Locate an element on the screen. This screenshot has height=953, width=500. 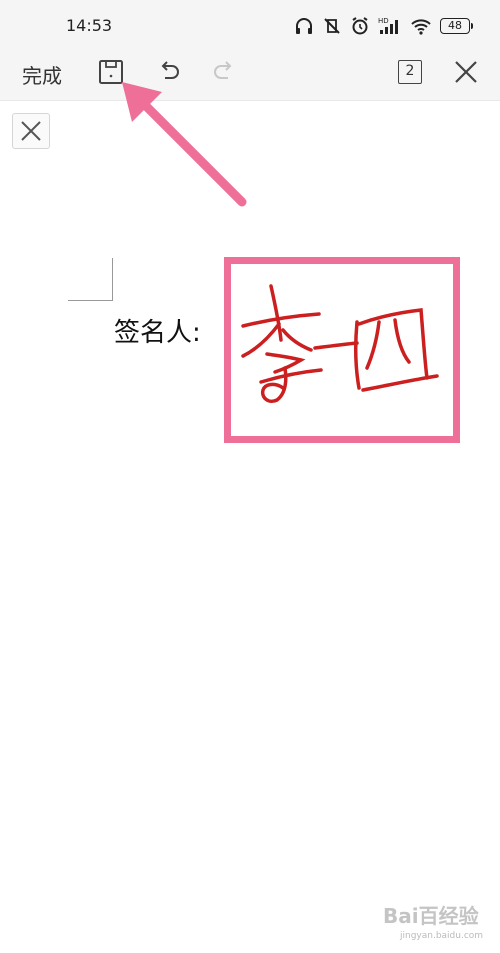
close-signature-button is located at coordinates (31, 131).